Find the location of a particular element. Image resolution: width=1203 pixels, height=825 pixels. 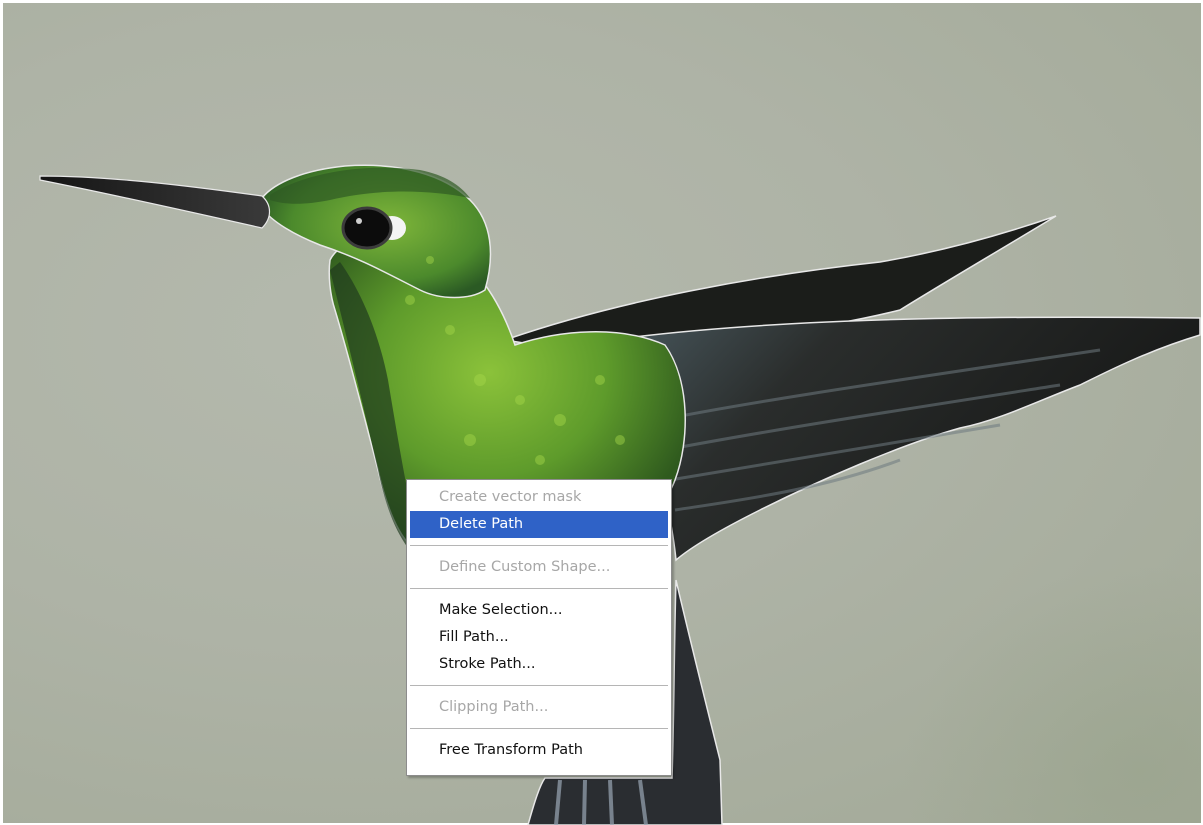

menu-item-create-vector-mask: Create vector mask is located at coordinates (510, 497).